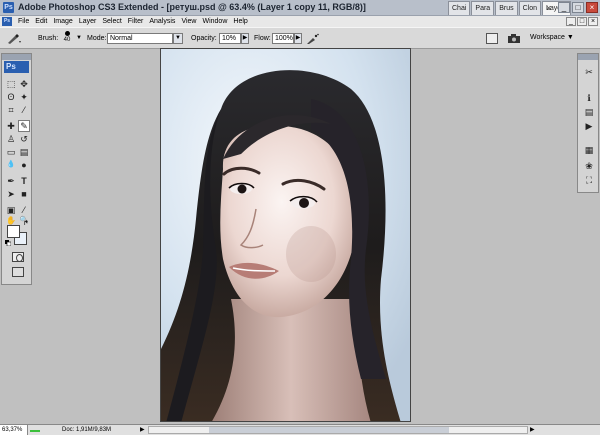 This screenshot has width=600, height=435. I want to click on clone-stamp-tool-icon: ♙, so click(11, 139).